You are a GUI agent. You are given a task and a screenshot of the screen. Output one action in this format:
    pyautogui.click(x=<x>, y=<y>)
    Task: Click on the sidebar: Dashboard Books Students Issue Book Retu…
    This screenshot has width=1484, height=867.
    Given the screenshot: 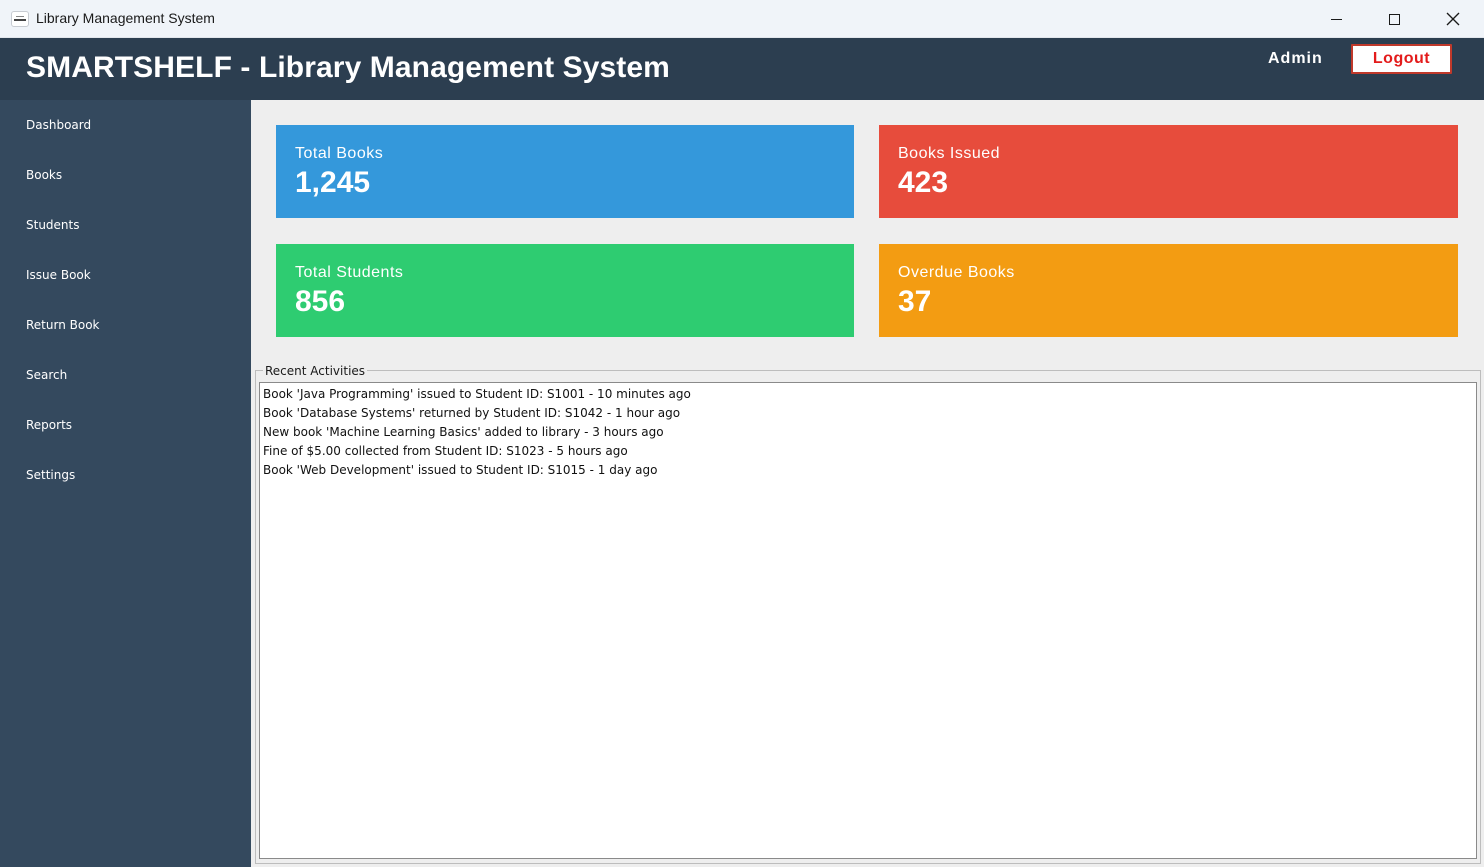 What is the action you would take?
    pyautogui.click(x=125, y=483)
    